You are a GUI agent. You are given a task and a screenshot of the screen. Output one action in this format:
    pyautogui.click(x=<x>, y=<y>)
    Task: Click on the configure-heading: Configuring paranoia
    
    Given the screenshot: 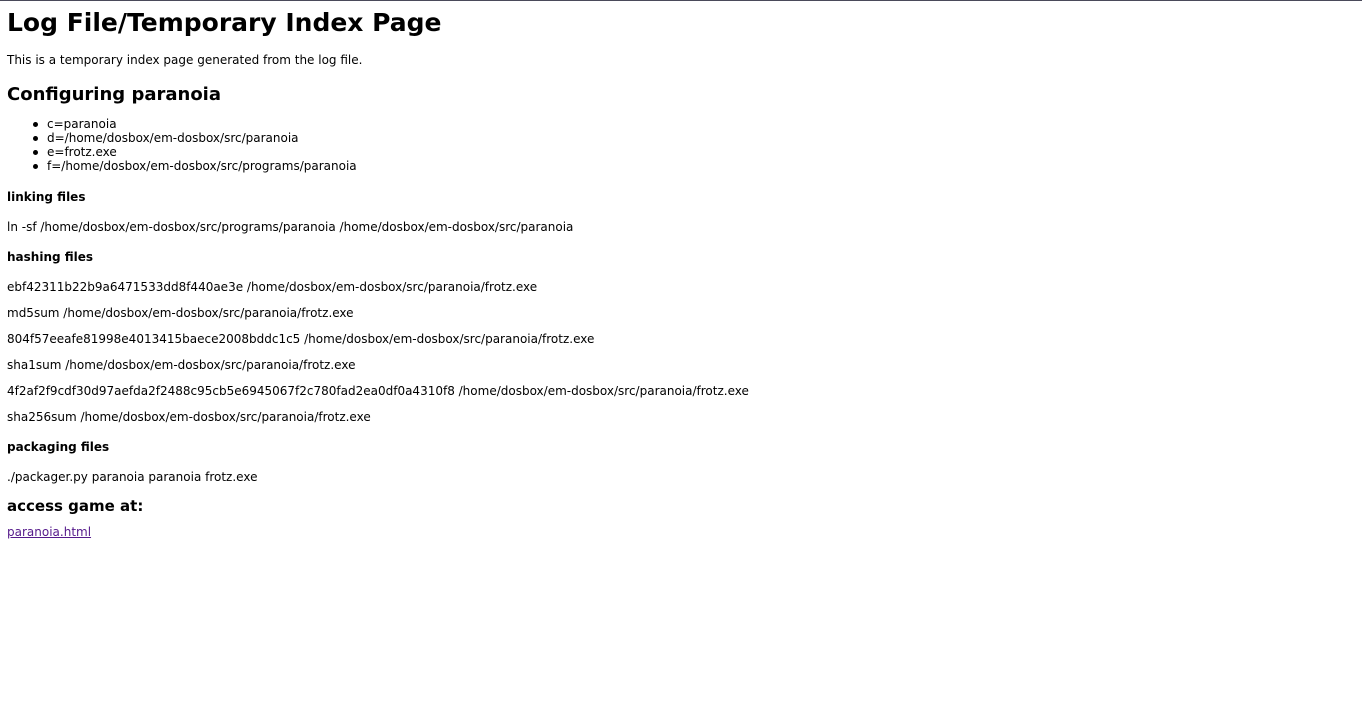 What is the action you would take?
    pyautogui.click(x=114, y=94)
    